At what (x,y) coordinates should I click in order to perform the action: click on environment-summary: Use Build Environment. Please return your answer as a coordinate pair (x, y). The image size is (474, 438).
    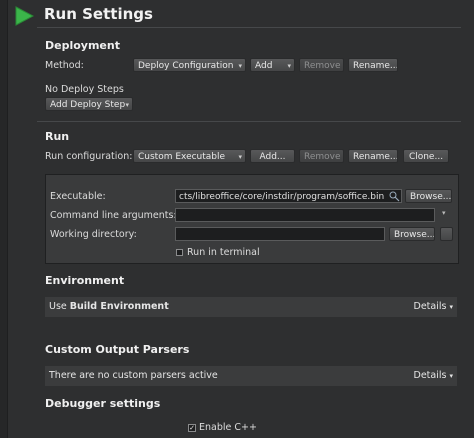
    Looking at the image, I should click on (109, 307).